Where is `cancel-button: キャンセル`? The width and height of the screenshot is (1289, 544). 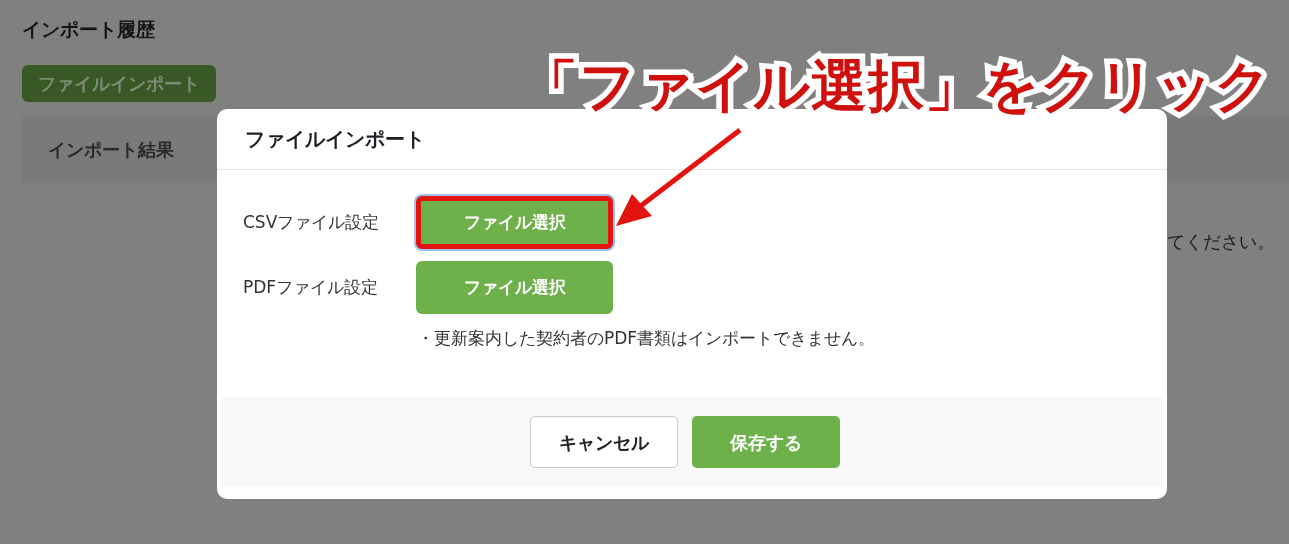 cancel-button: キャンセル is located at coordinates (604, 442).